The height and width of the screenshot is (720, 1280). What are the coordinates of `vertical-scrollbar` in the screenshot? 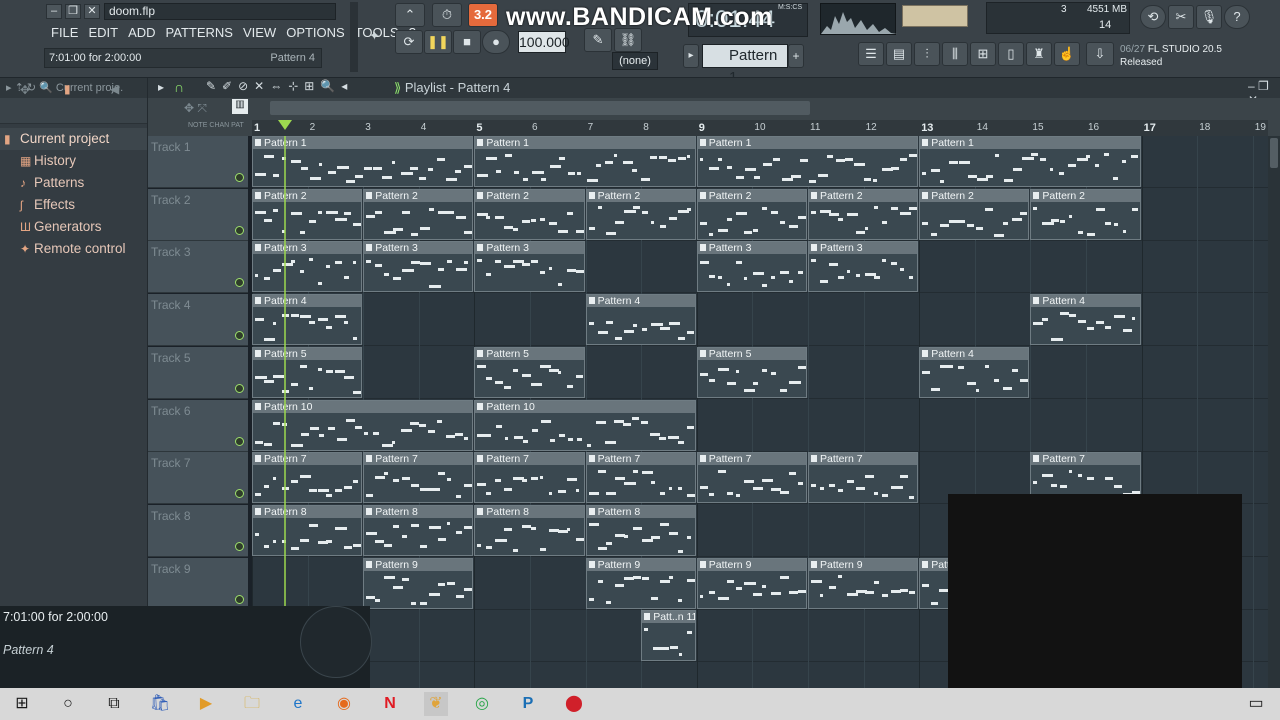 It's located at (1274, 412).